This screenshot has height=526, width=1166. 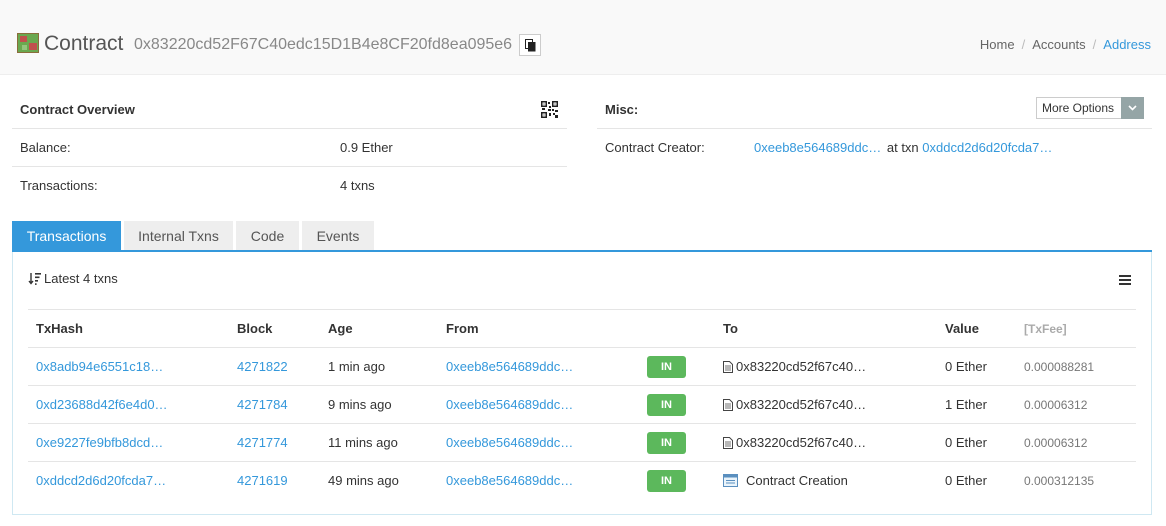 I want to click on more-options-label: More Options, so click(x=1078, y=108).